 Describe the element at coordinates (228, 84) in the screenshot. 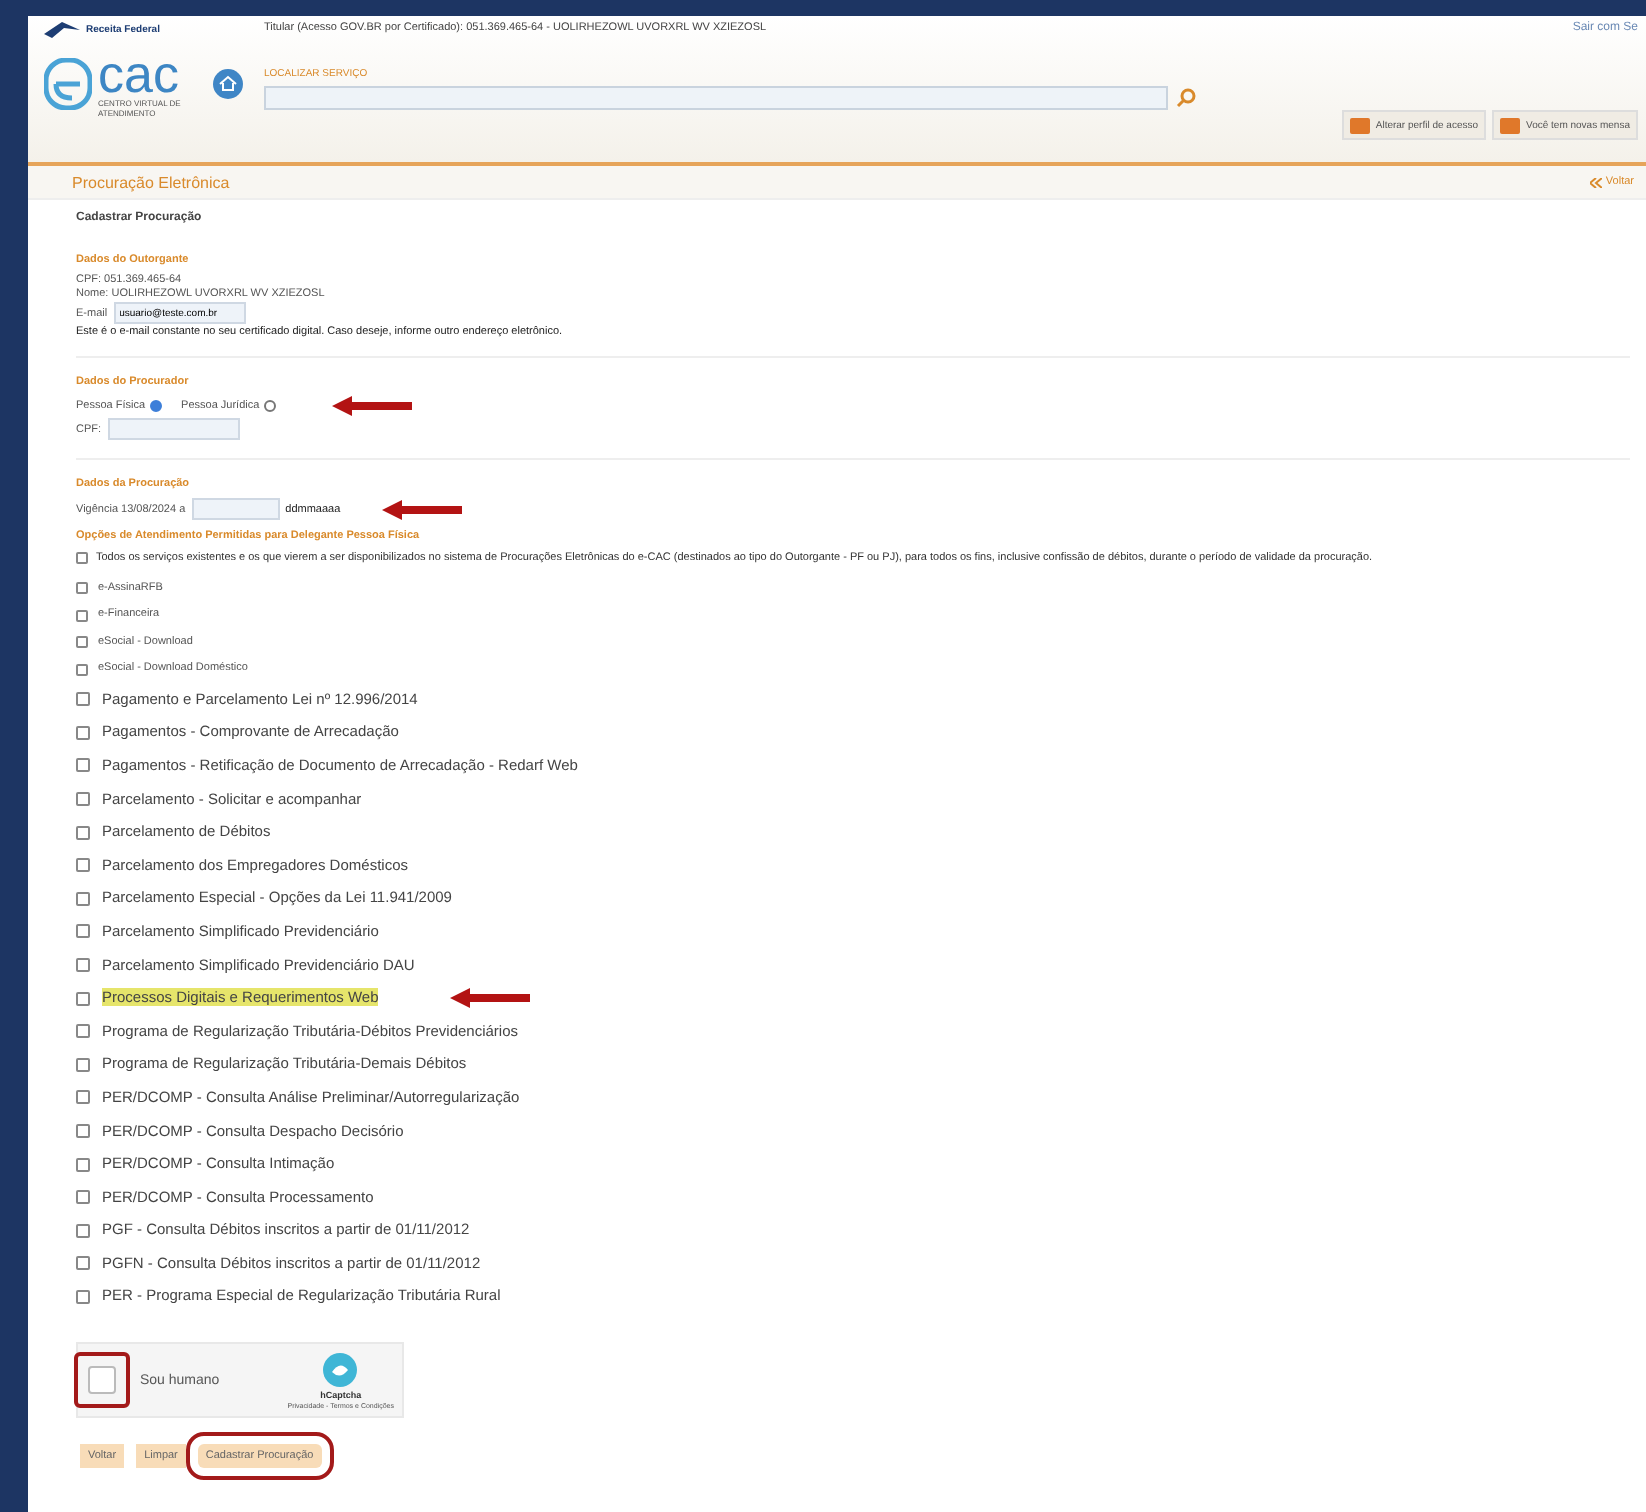

I see `home-icon` at that location.